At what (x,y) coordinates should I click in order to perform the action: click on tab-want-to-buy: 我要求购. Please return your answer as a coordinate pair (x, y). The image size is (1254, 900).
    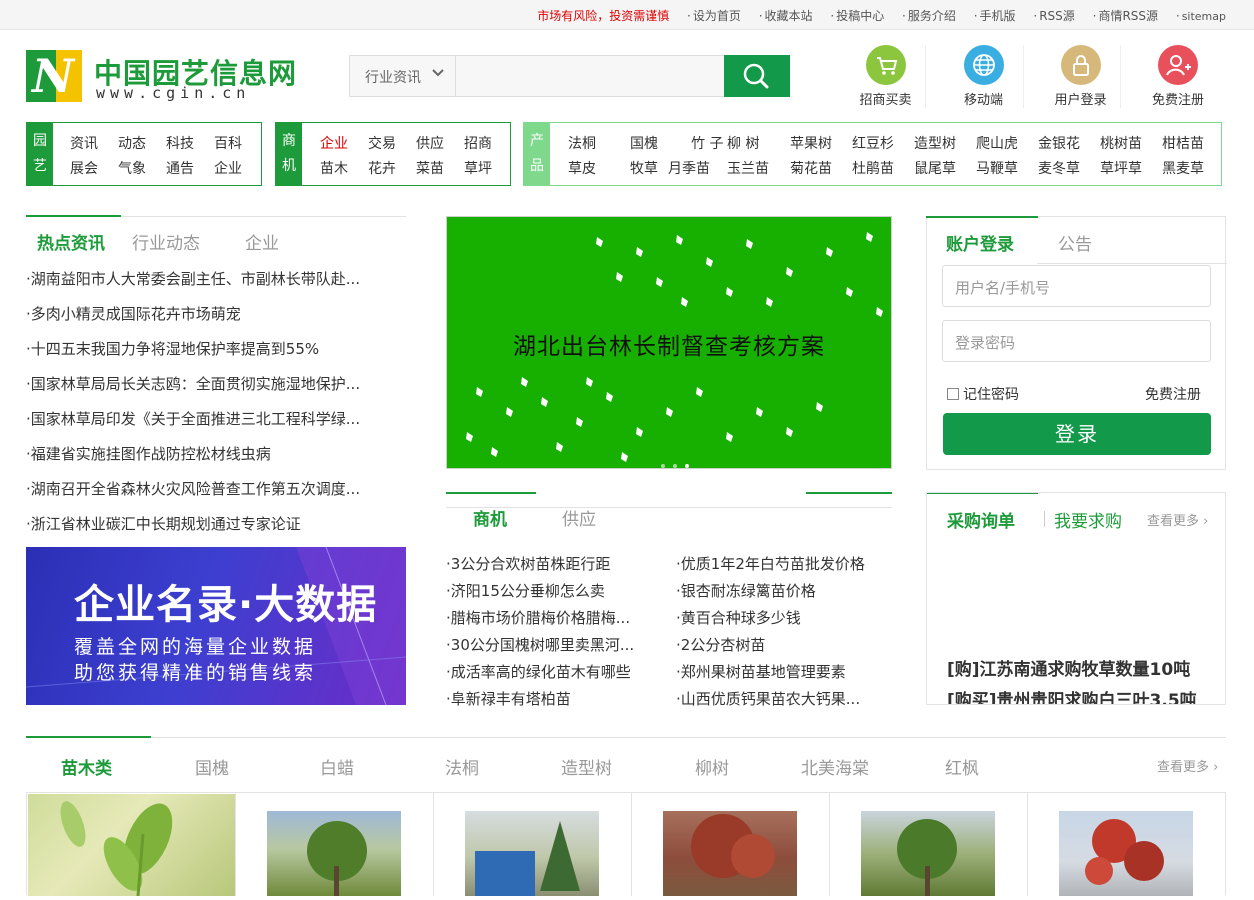
    Looking at the image, I should click on (1088, 519).